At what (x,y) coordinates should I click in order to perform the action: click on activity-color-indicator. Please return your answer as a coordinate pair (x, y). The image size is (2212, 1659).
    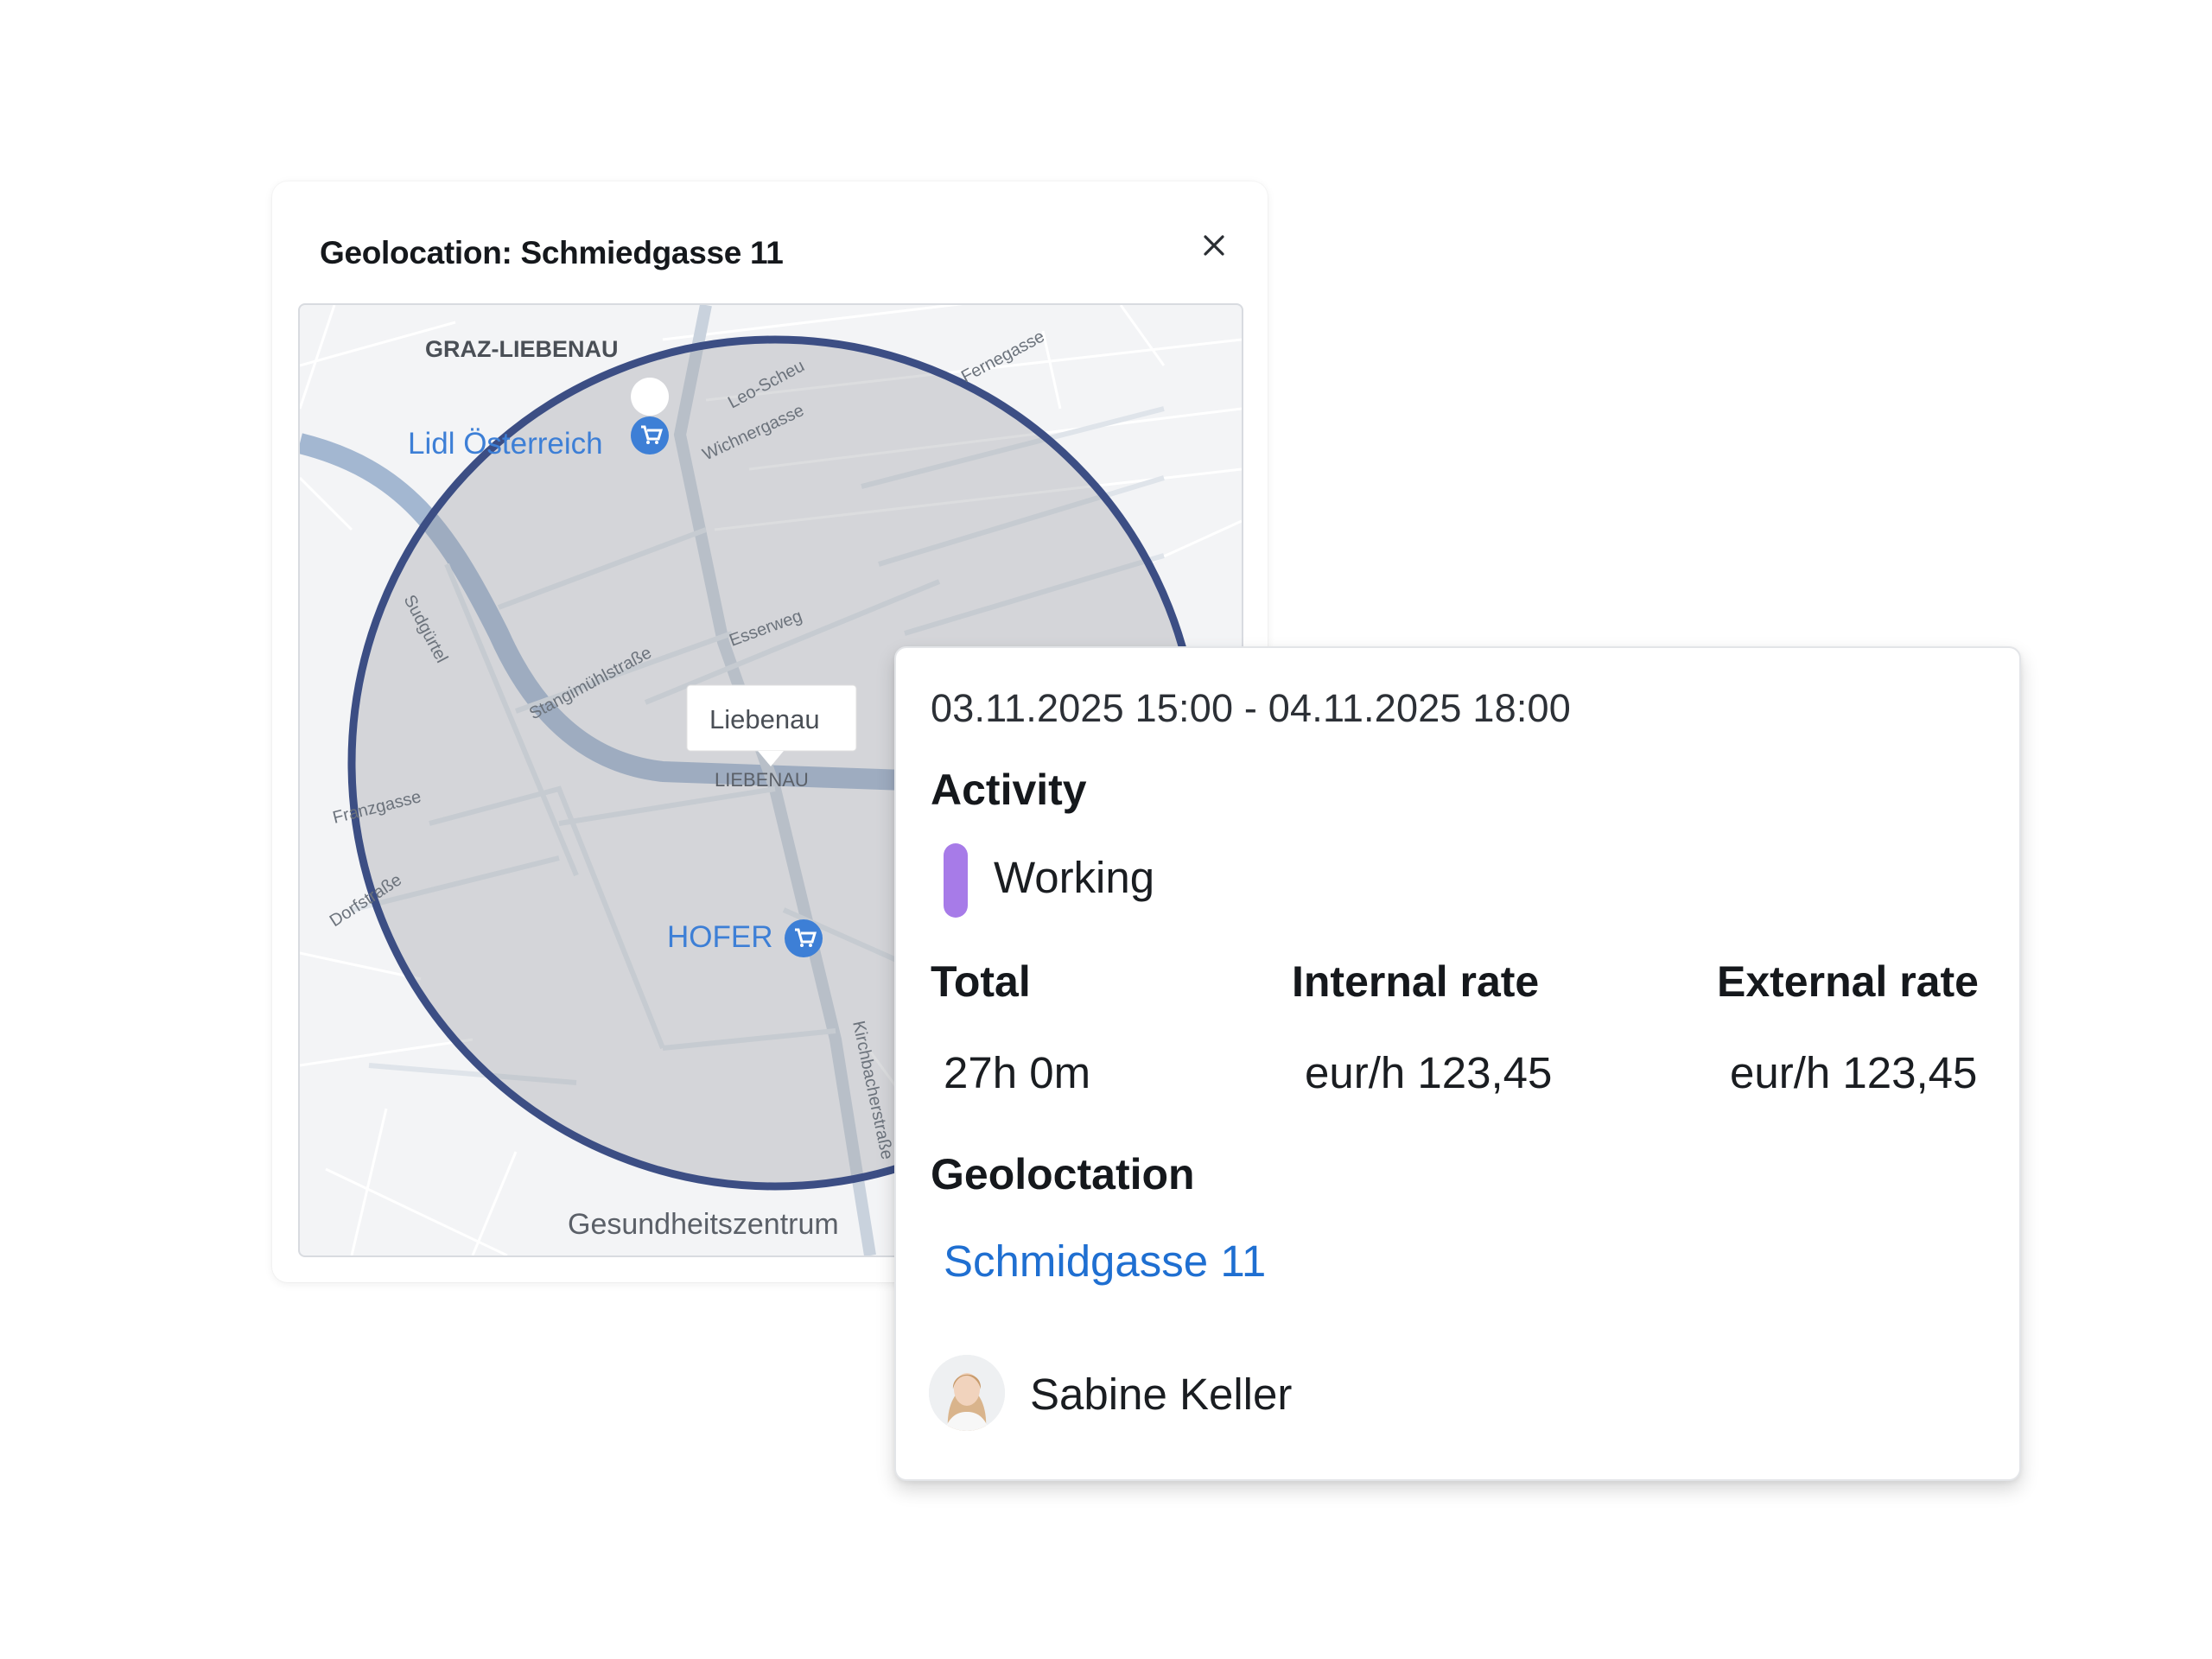
    Looking at the image, I should click on (956, 880).